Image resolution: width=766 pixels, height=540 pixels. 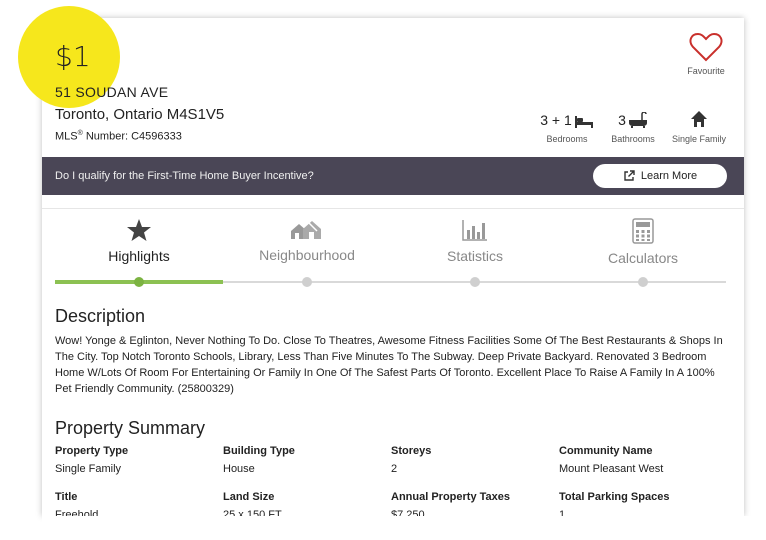 I want to click on summary-value: Mount Pleasant West, so click(x=611, y=469).